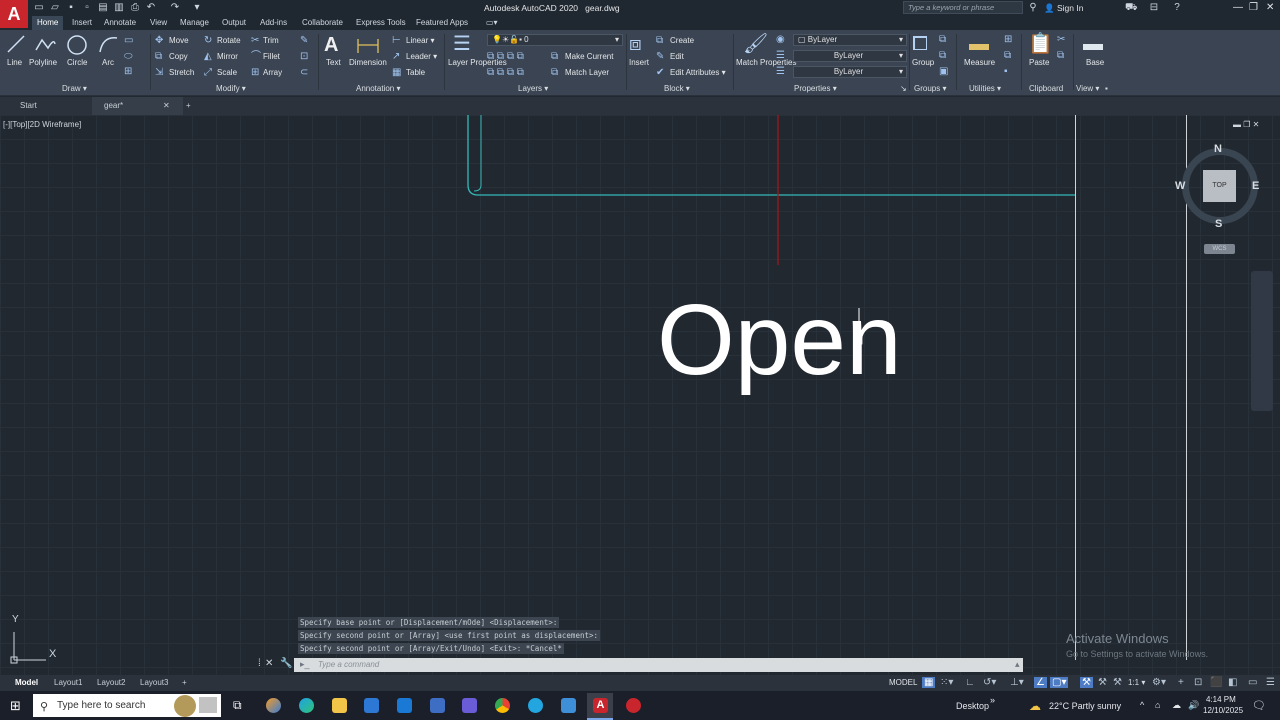 The height and width of the screenshot is (720, 1280). I want to click on quick-select-icon: ⧉, so click(1007, 56).